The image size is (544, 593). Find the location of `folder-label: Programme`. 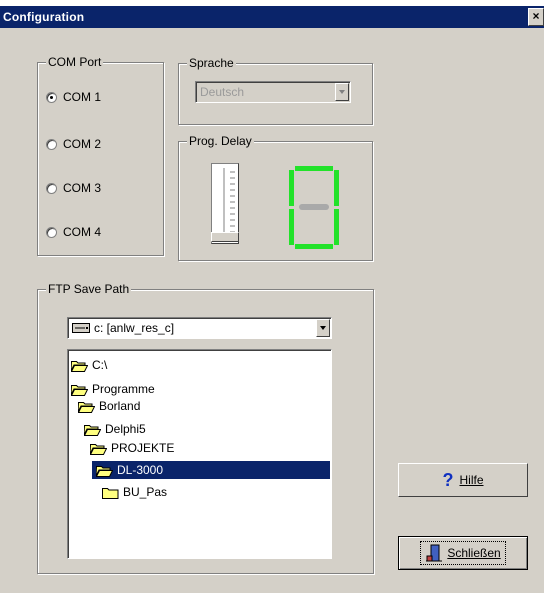

folder-label: Programme is located at coordinates (123, 389).